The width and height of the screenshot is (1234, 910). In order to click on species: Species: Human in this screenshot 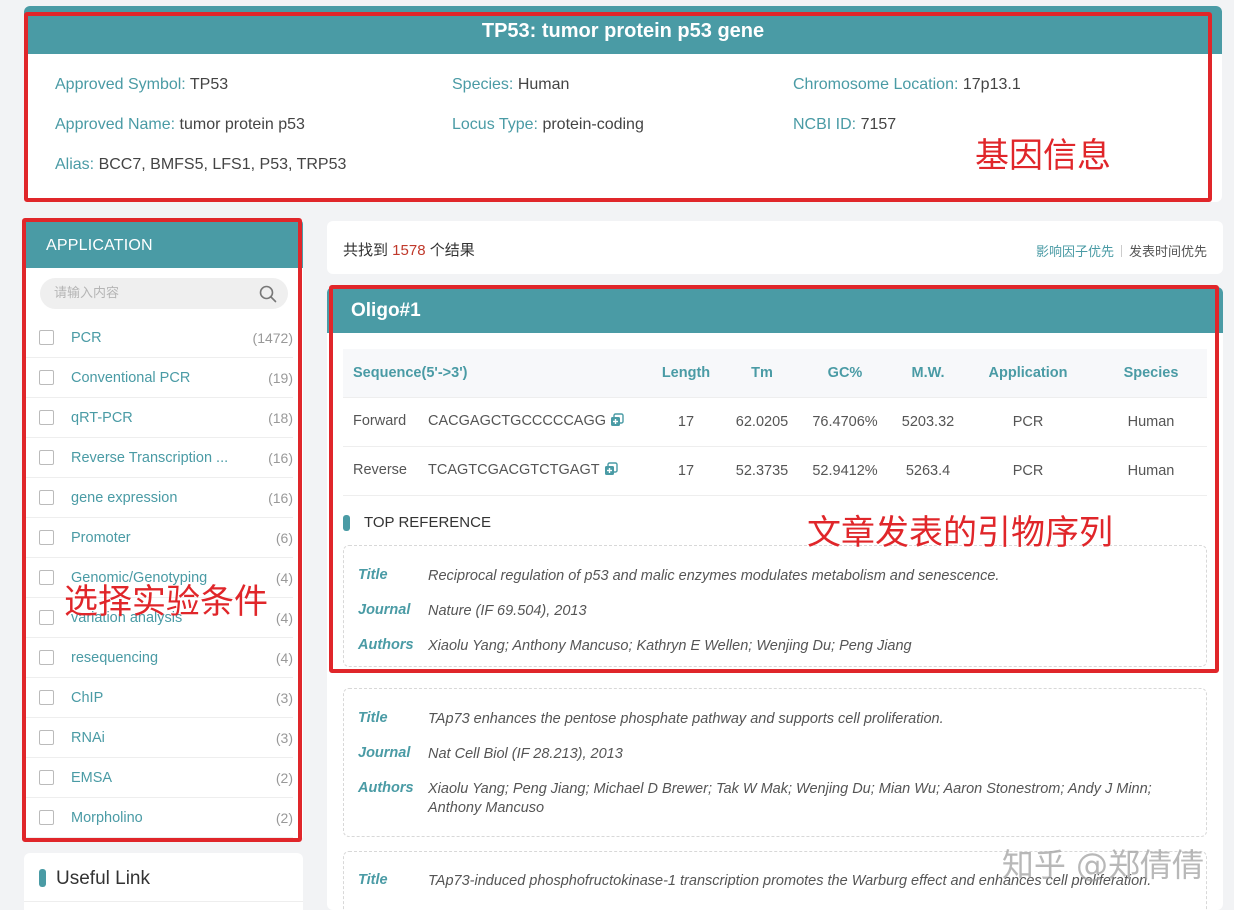, I will do `click(511, 84)`.